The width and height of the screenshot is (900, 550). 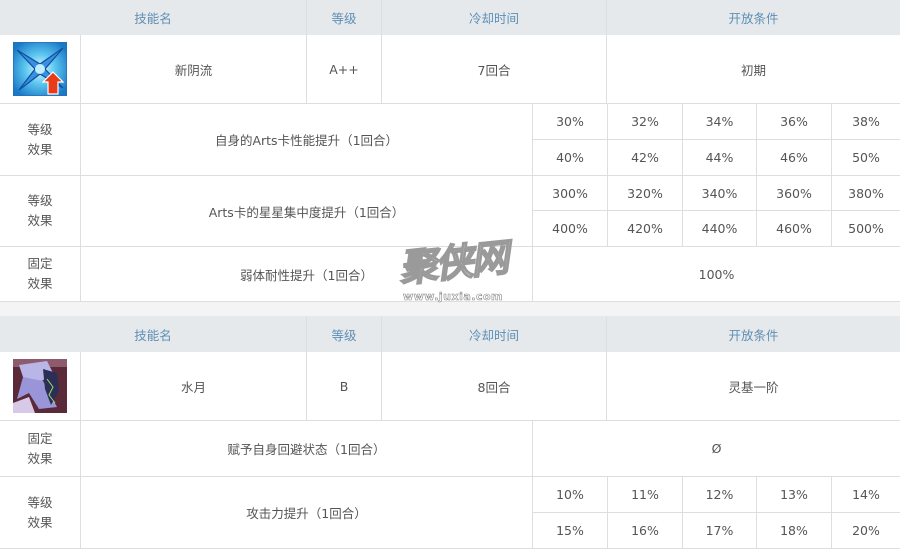 What do you see at coordinates (866, 229) in the screenshot?
I see `effect-value: 500%` at bounding box center [866, 229].